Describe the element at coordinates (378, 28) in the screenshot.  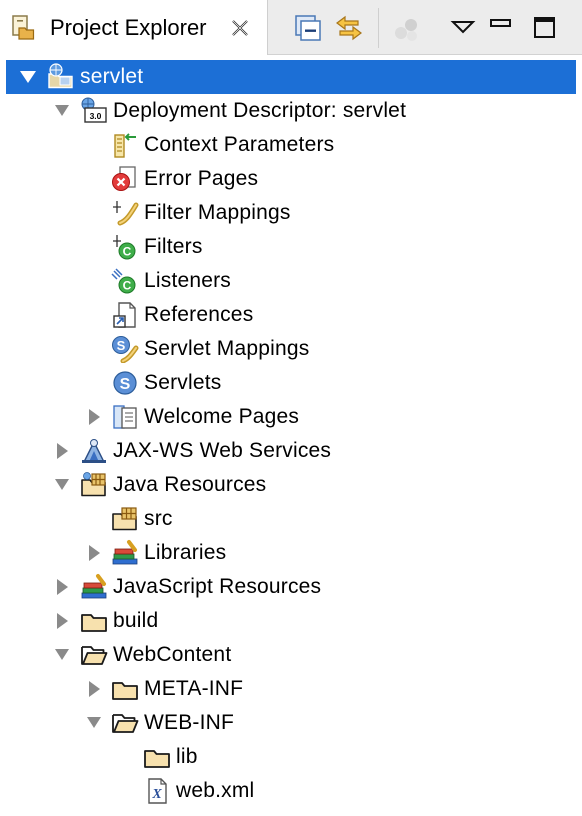
I see `toolbar-separator` at that location.